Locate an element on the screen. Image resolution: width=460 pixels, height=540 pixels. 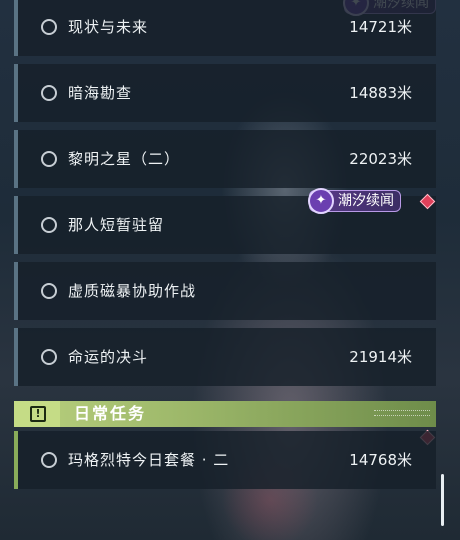
quest-name: 现状与未来 is located at coordinates (108, 27).